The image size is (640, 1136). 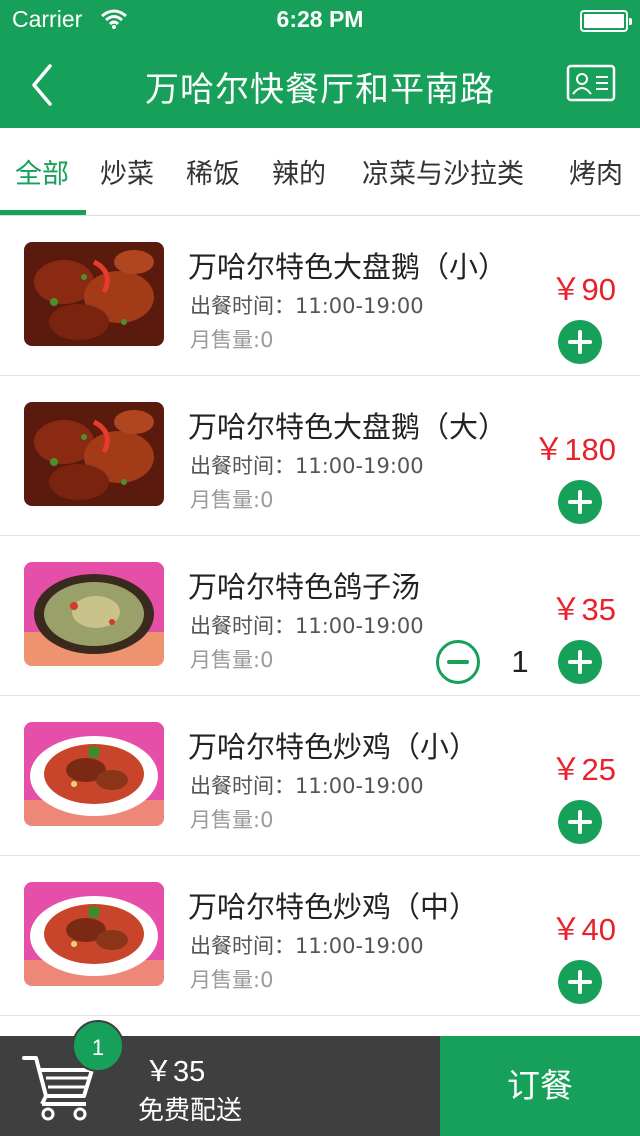 I want to click on chevron-left-icon, so click(x=42, y=85).